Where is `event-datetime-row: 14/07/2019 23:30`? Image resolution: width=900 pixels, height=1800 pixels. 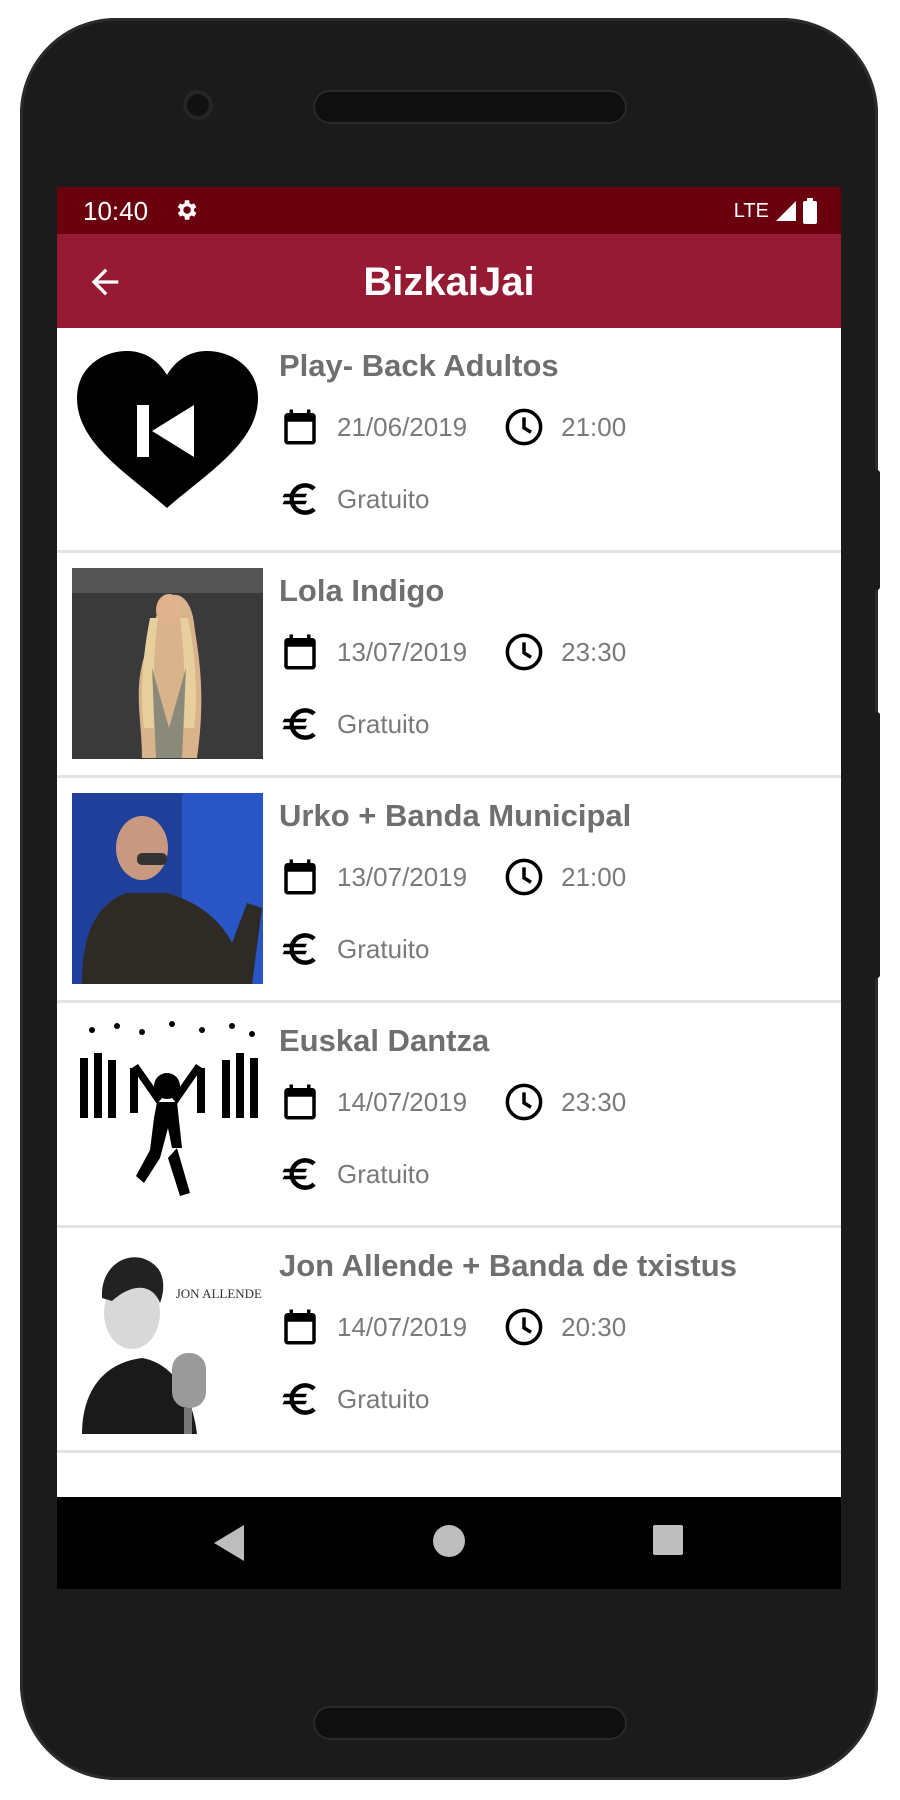
event-datetime-row: 14/07/2019 23:30 is located at coordinates (452, 1102).